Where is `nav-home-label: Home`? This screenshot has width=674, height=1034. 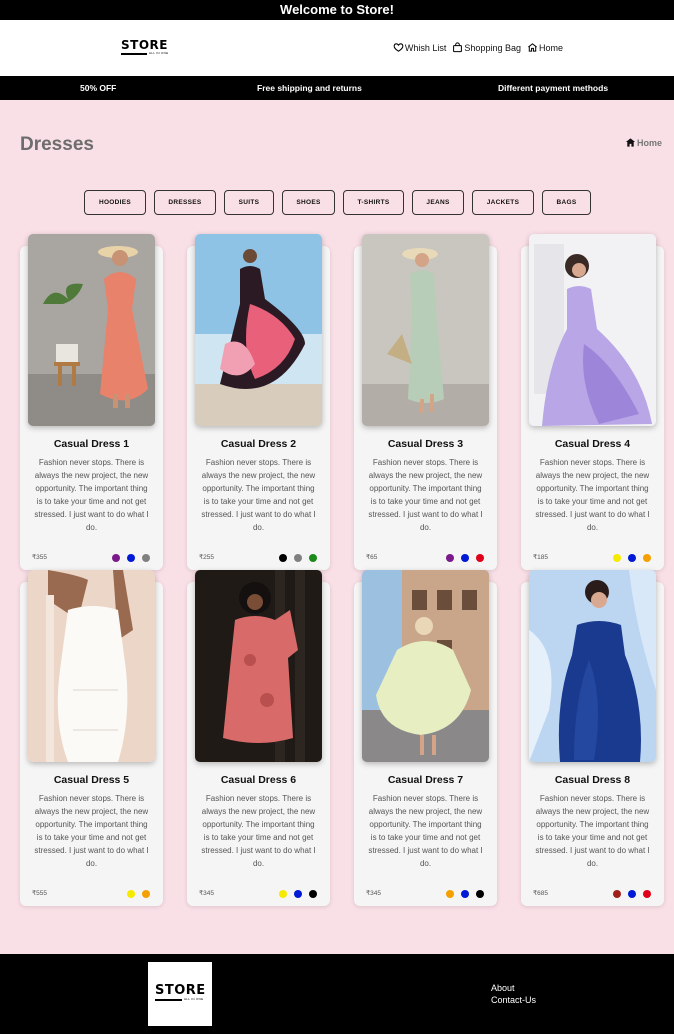 nav-home-label: Home is located at coordinates (550, 47).